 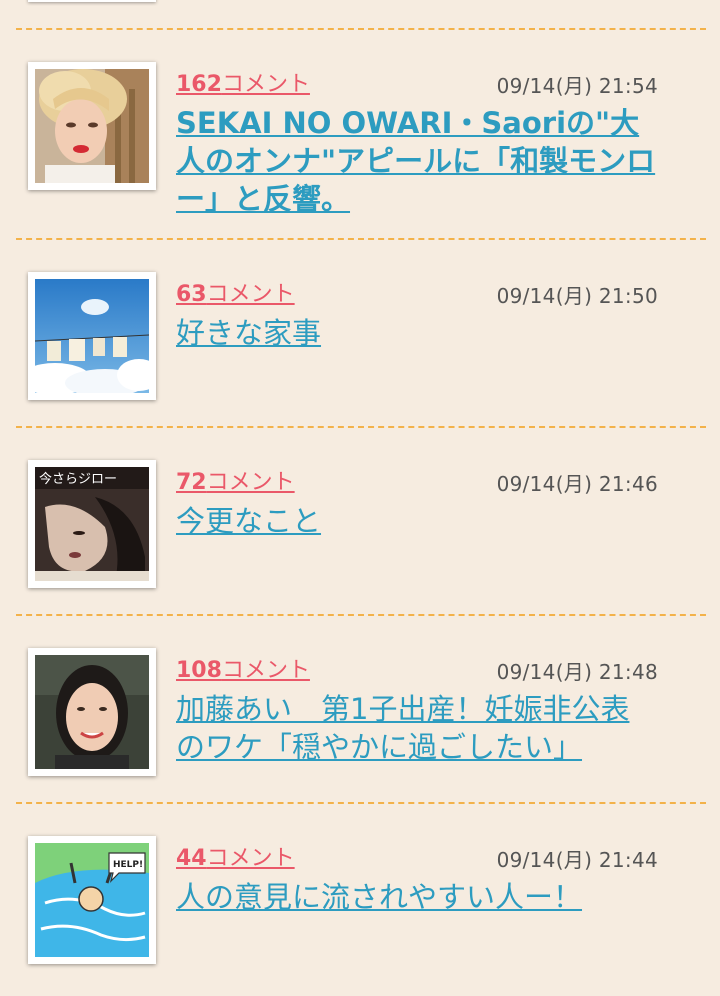 I want to click on post-datetime: 09/14(月) 21:46, so click(x=577, y=484).